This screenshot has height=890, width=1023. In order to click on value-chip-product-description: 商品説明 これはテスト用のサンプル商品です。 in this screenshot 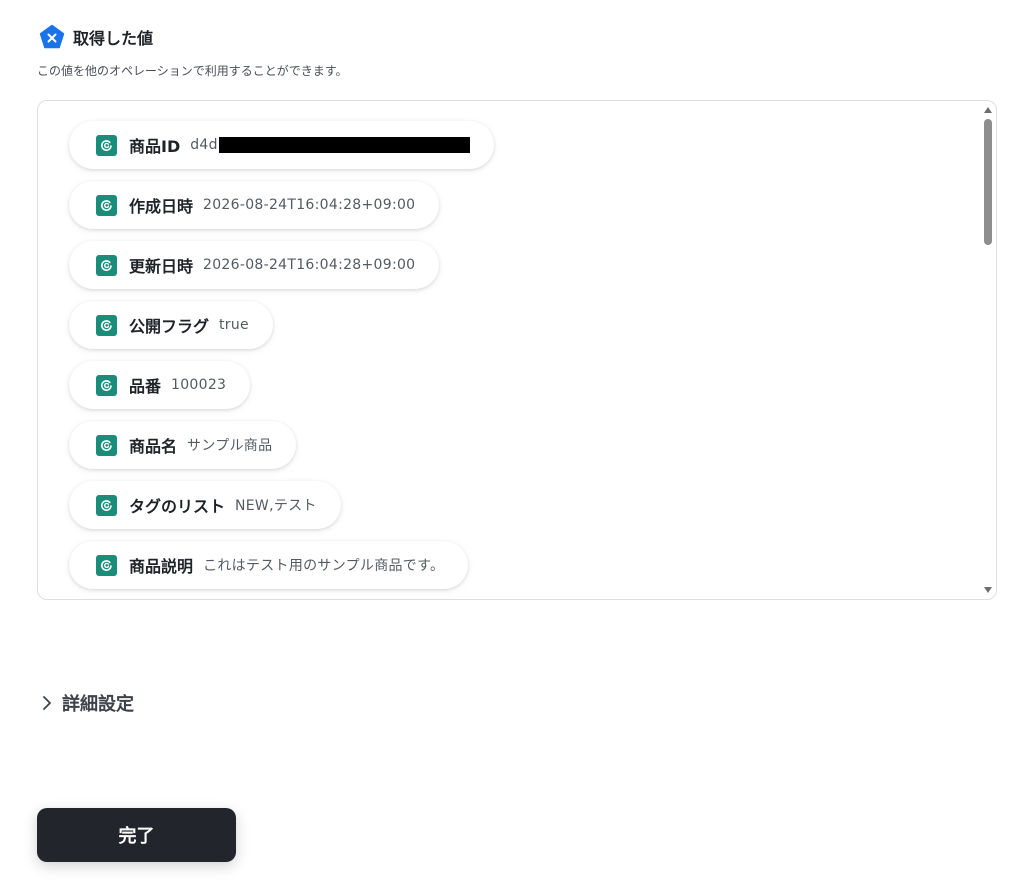, I will do `click(269, 565)`.